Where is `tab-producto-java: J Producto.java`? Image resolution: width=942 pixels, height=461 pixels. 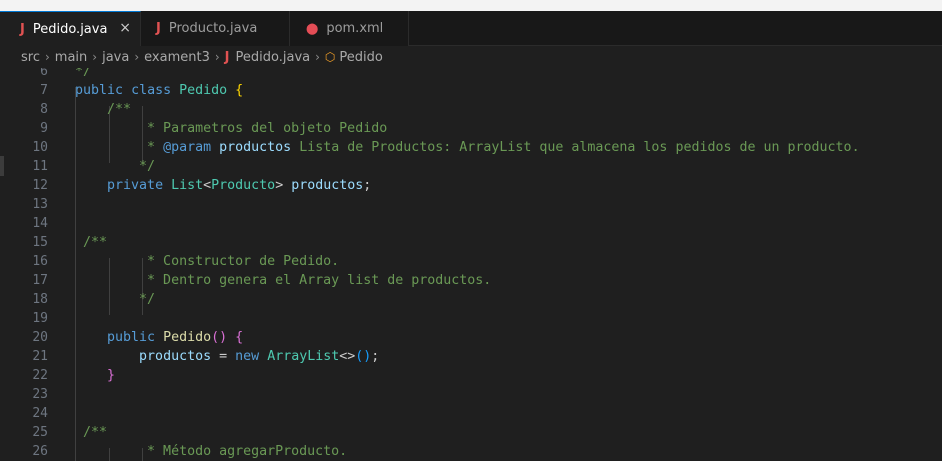
tab-producto-java: J Producto.java is located at coordinates (215, 28).